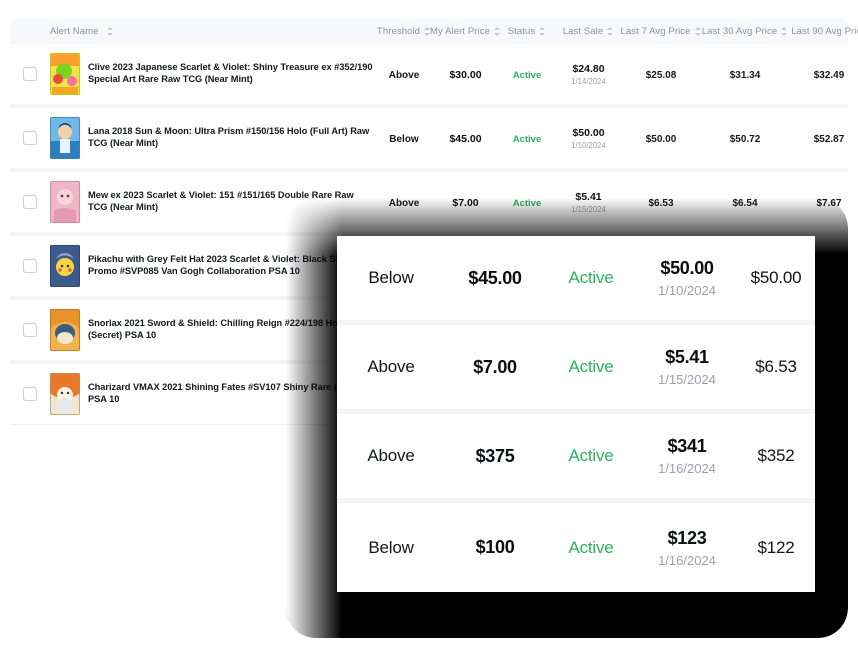 This screenshot has width=858, height=649. What do you see at coordinates (65, 138) in the screenshot?
I see `card-thumbnail-lana` at bounding box center [65, 138].